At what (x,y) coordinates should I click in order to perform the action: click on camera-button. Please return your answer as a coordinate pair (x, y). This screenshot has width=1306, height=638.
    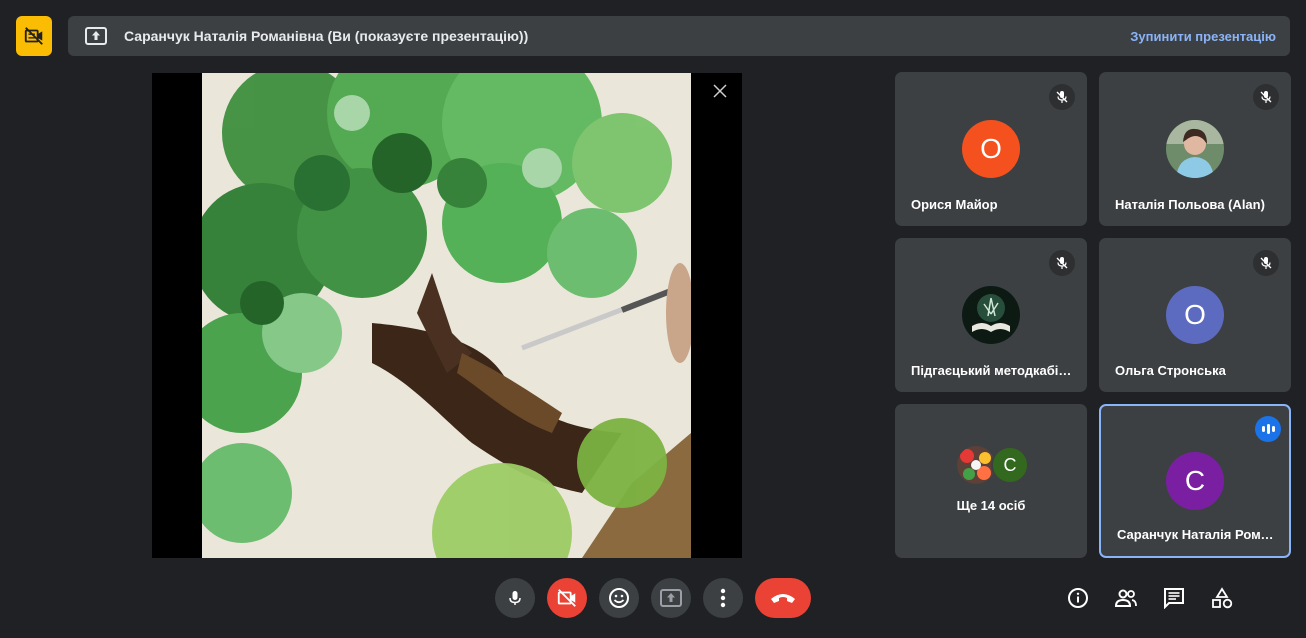
    Looking at the image, I should click on (567, 598).